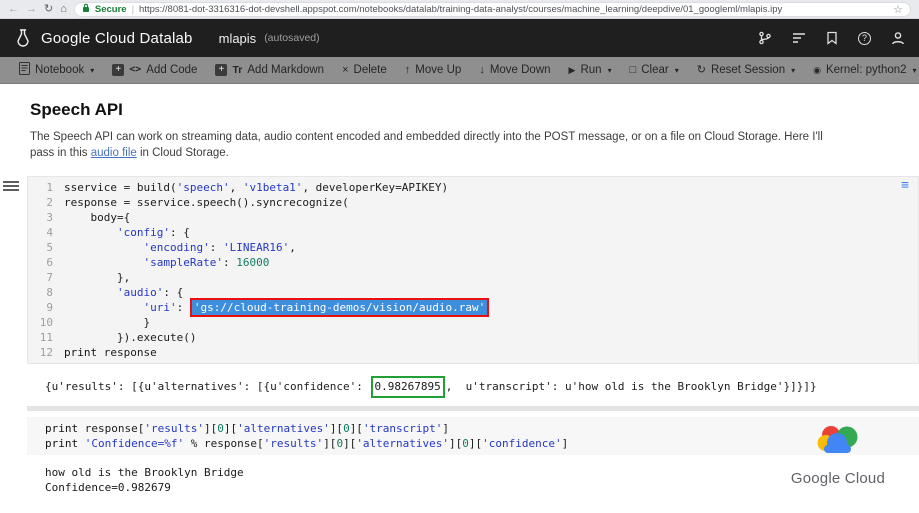  I want to click on reload-icon: ↻, so click(48, 9).